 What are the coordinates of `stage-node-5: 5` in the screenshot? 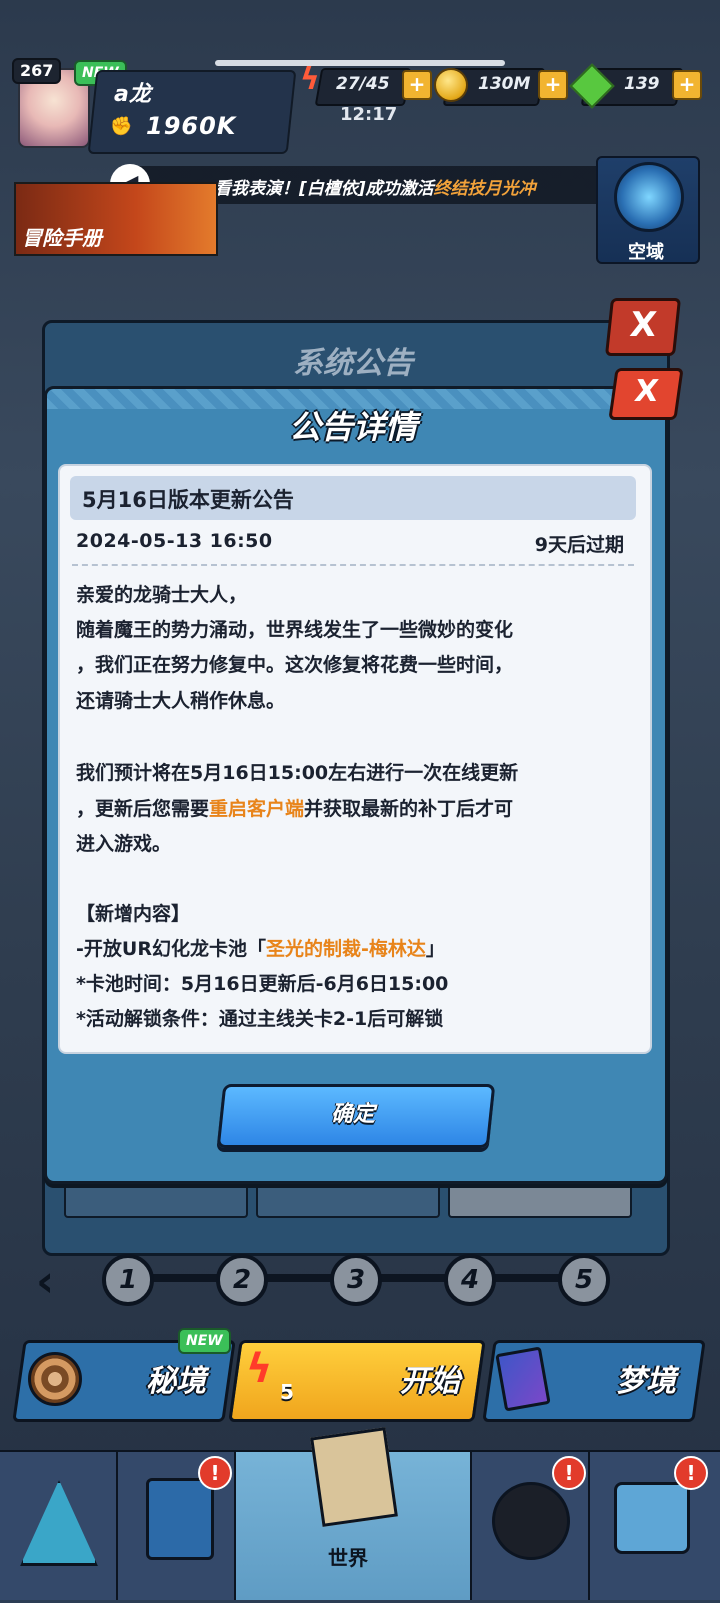 It's located at (584, 1280).